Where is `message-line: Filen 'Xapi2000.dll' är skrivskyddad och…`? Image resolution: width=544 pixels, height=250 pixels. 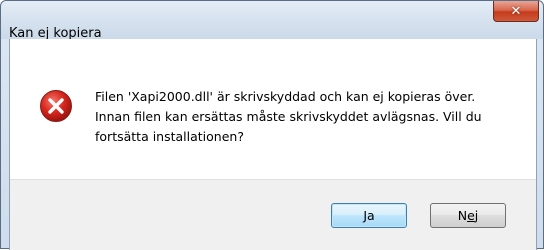
message-line: Filen 'Xapi2000.dll' är skrivskyddad och… is located at coordinates (285, 96).